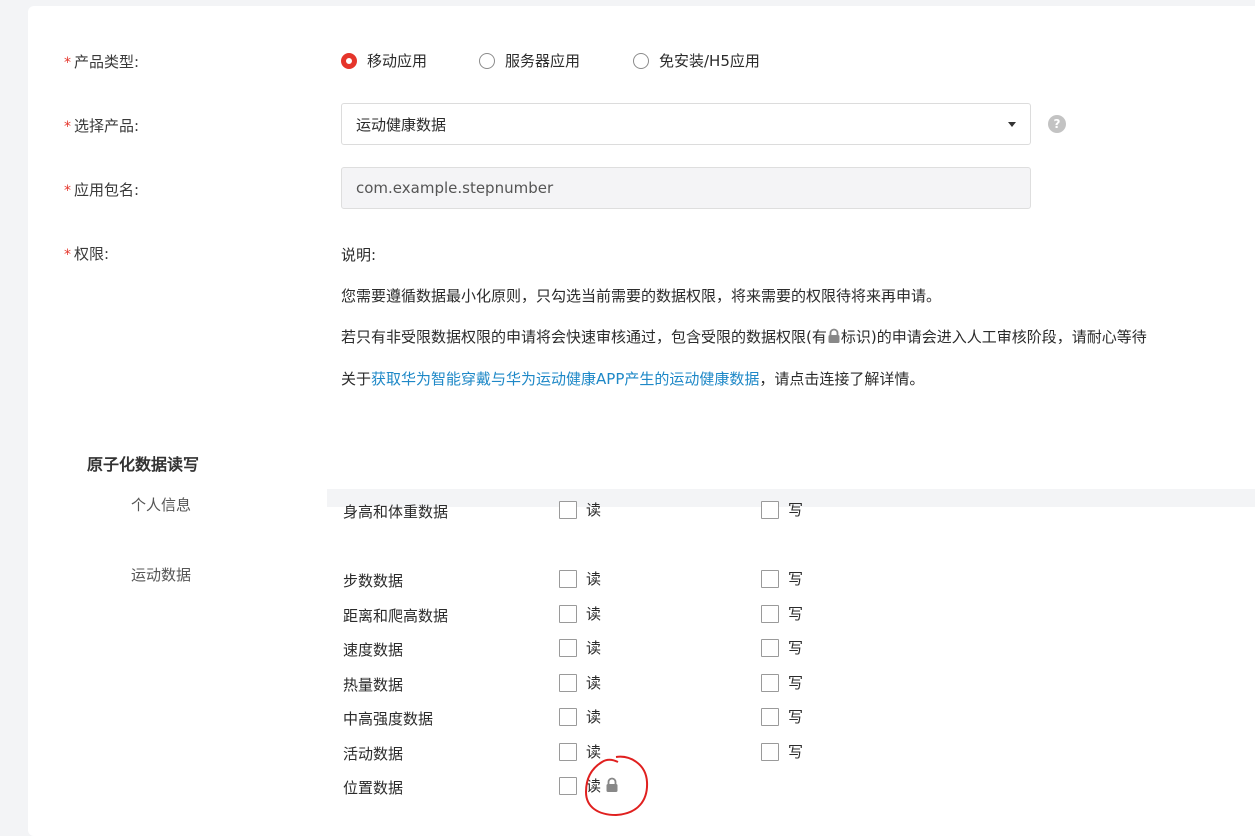 The image size is (1255, 836). What do you see at coordinates (696, 60) in the screenshot?
I see `radio-h5-app: 免安装/H5应用` at bounding box center [696, 60].